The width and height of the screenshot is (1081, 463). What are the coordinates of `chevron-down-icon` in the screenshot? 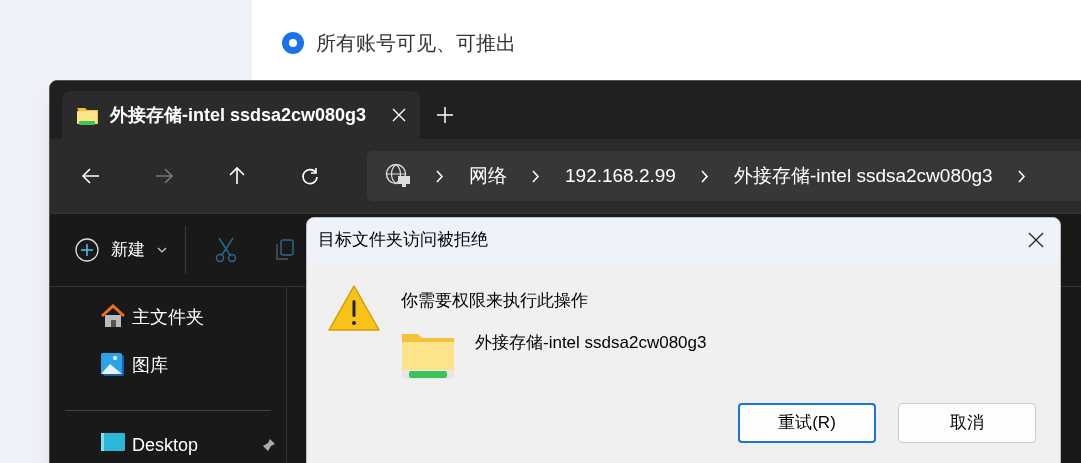 It's located at (162, 250).